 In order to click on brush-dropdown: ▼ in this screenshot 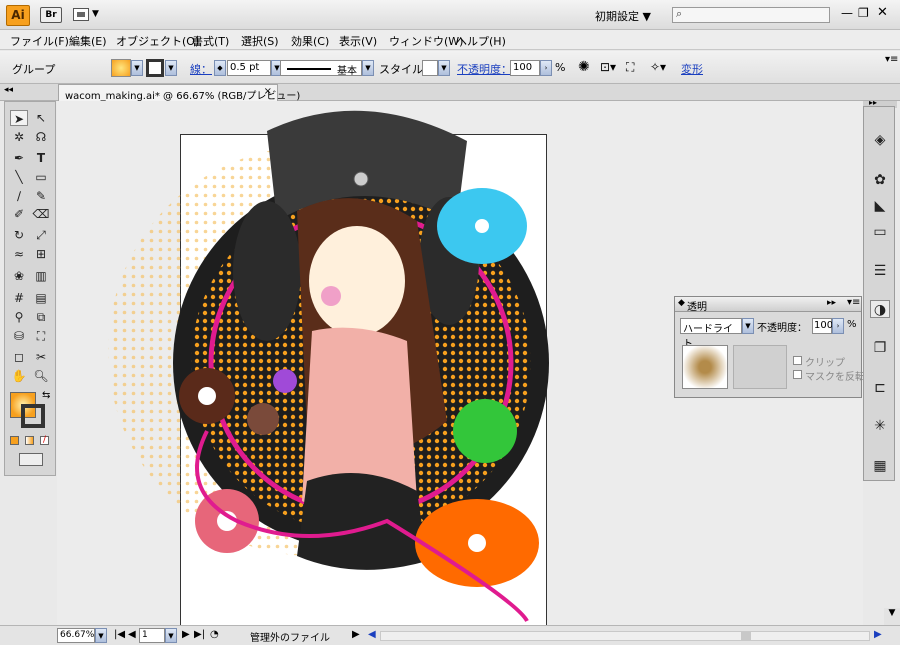, I will do `click(368, 68)`.